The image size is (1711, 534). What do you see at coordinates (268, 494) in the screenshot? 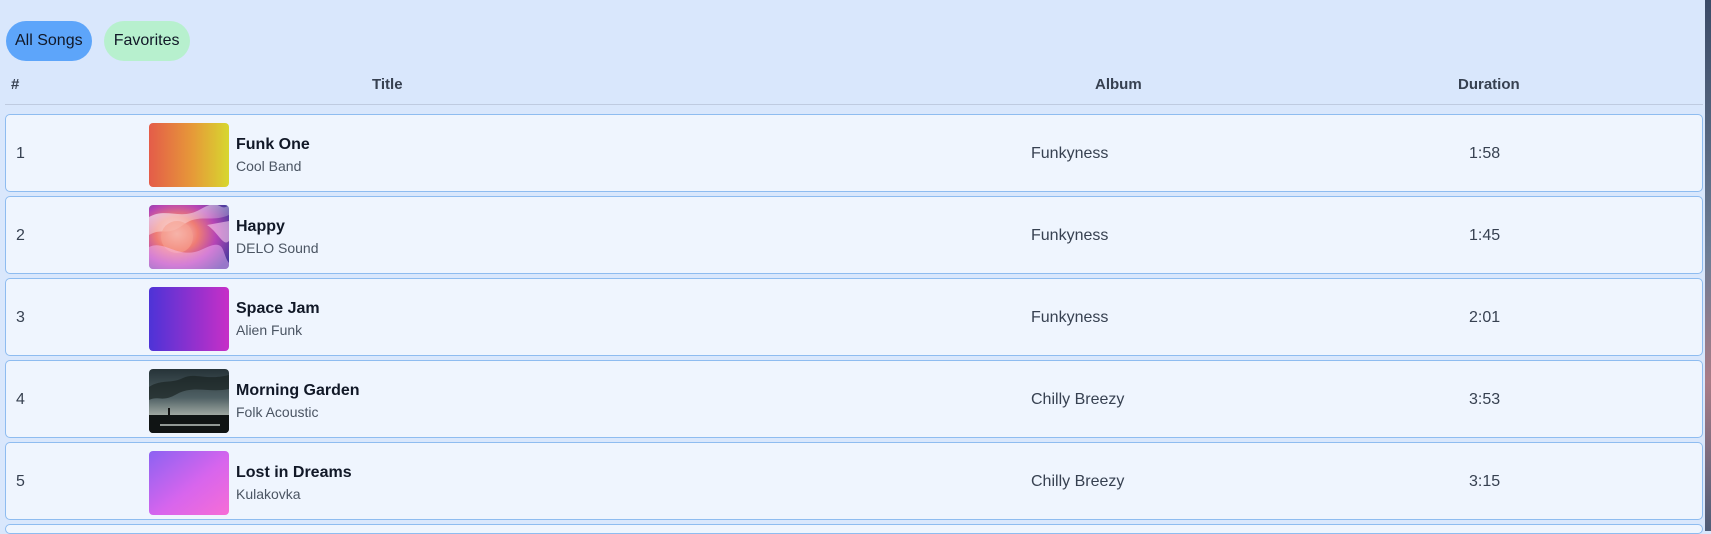
I see `song-artist: Kulakovka` at bounding box center [268, 494].